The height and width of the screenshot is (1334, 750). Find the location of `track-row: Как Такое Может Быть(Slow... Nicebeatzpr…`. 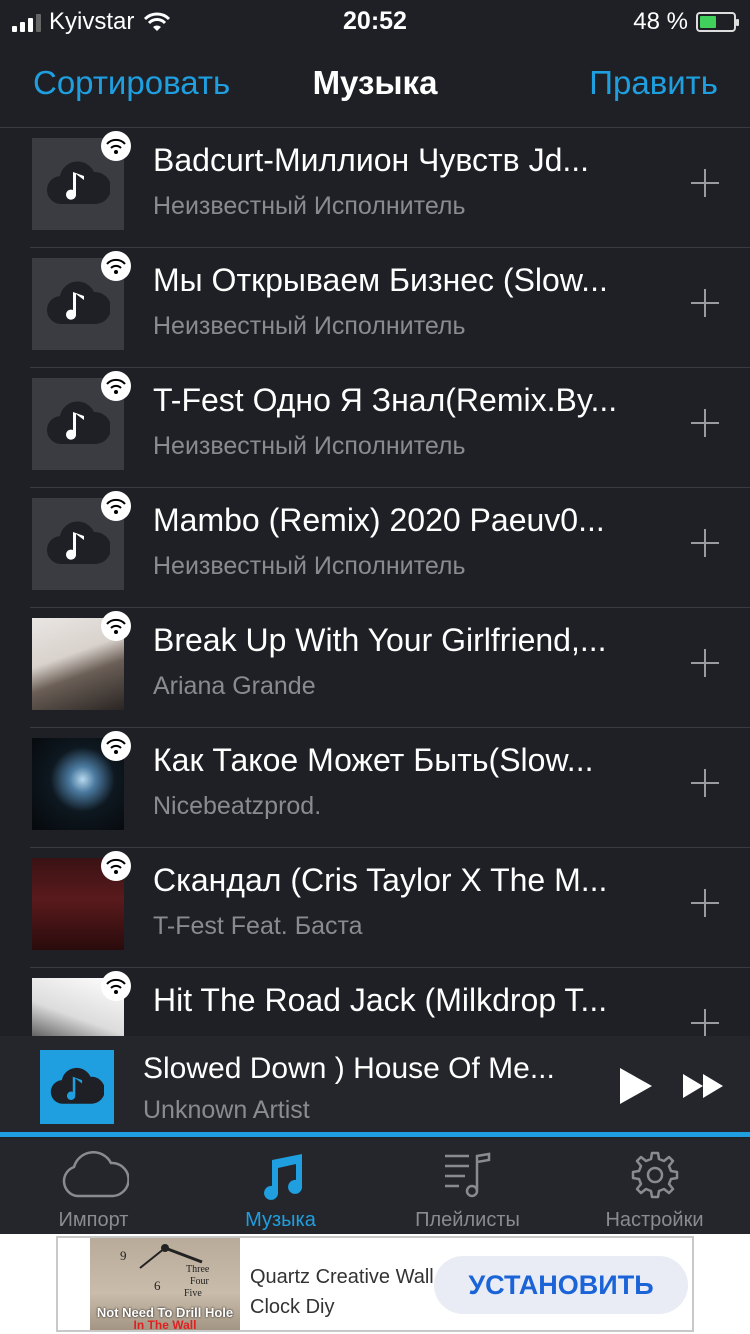

track-row: Как Такое Может Быть(Slow... Nicebeatzpr… is located at coordinates (375, 788).